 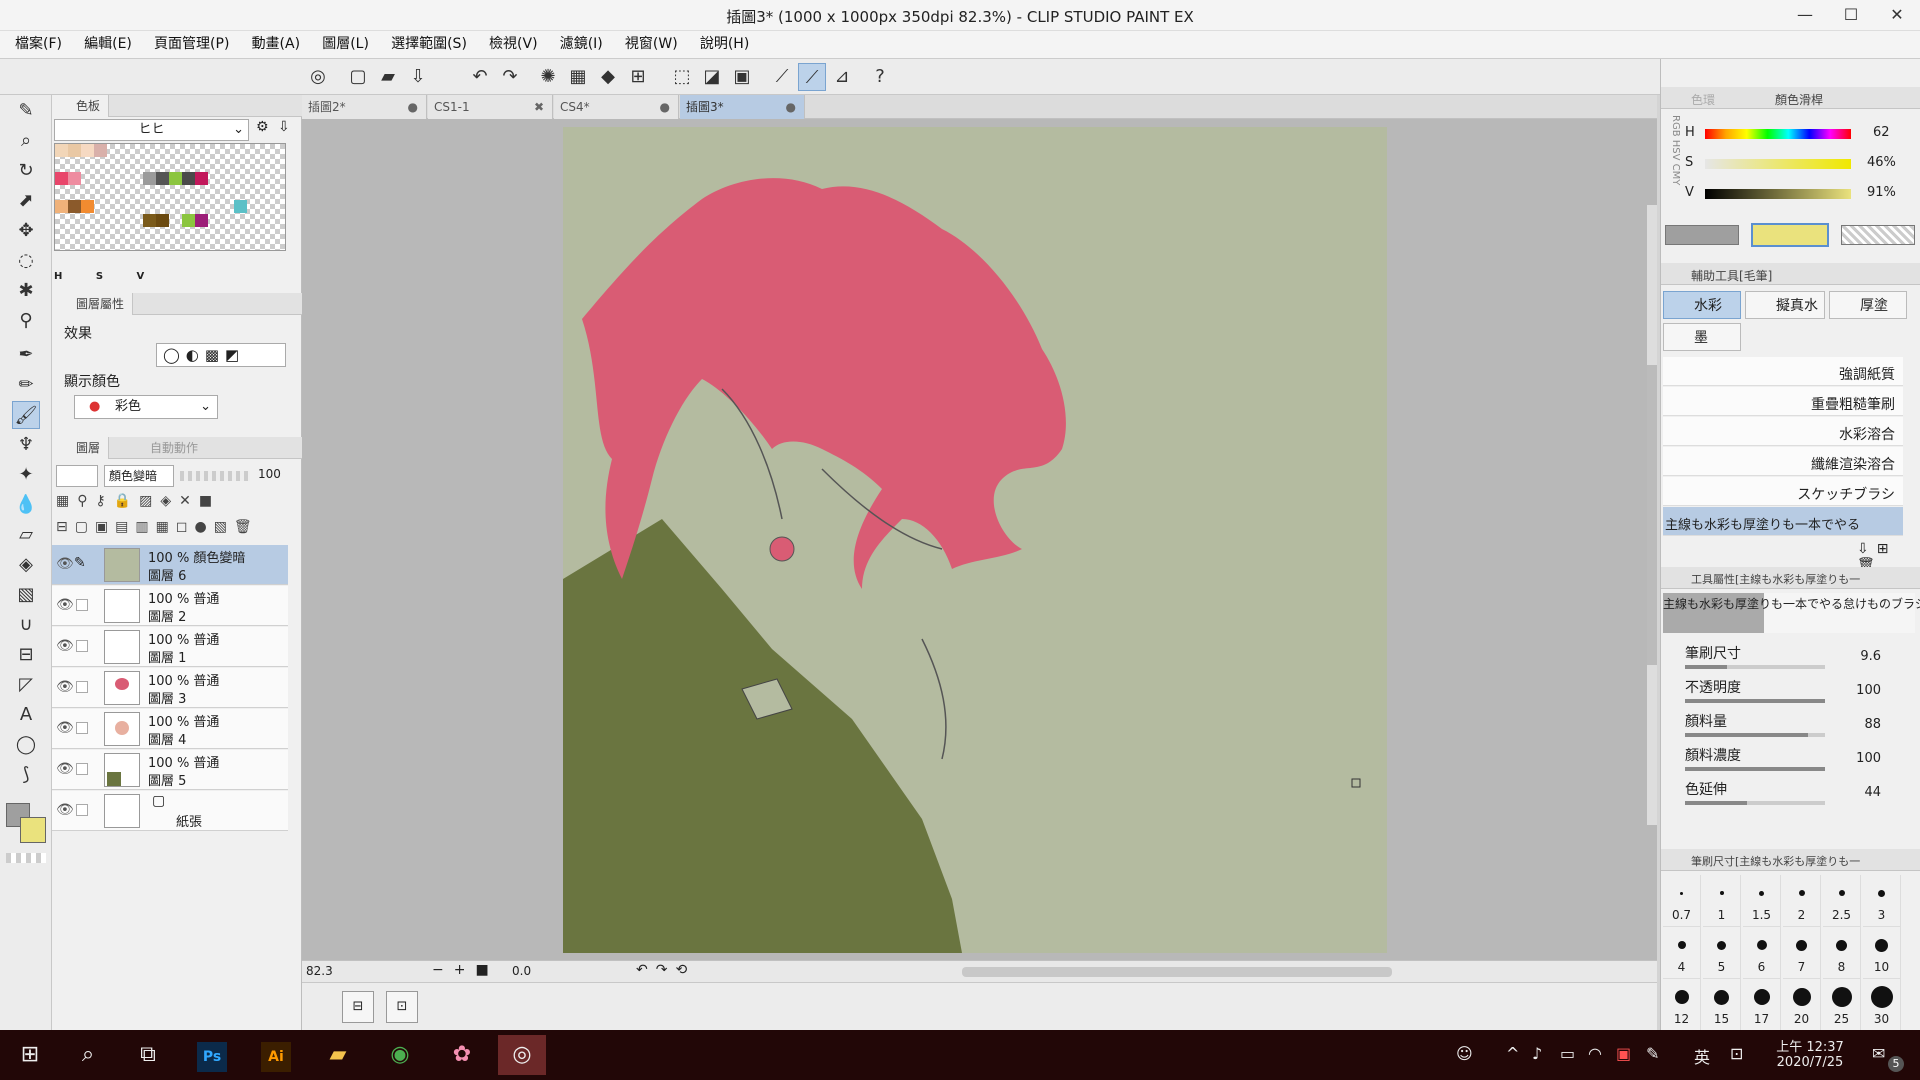 I want to click on ruler-icon: ◸, so click(x=26, y=685).